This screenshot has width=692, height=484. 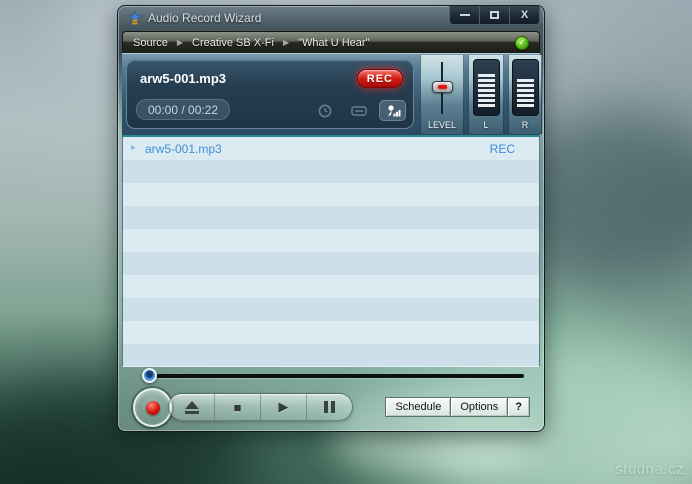 I want to click on breadcrumb-input: "What U Hear", so click(x=333, y=43).